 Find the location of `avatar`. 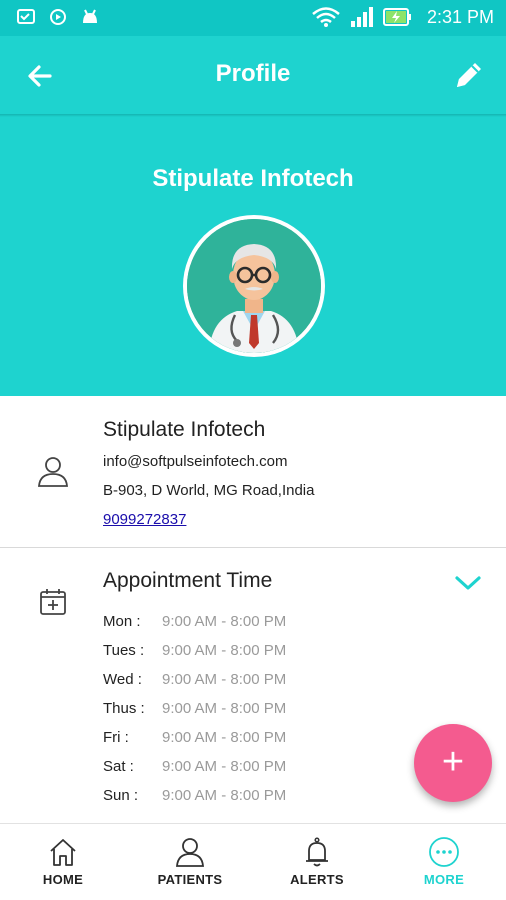

avatar is located at coordinates (254, 286).